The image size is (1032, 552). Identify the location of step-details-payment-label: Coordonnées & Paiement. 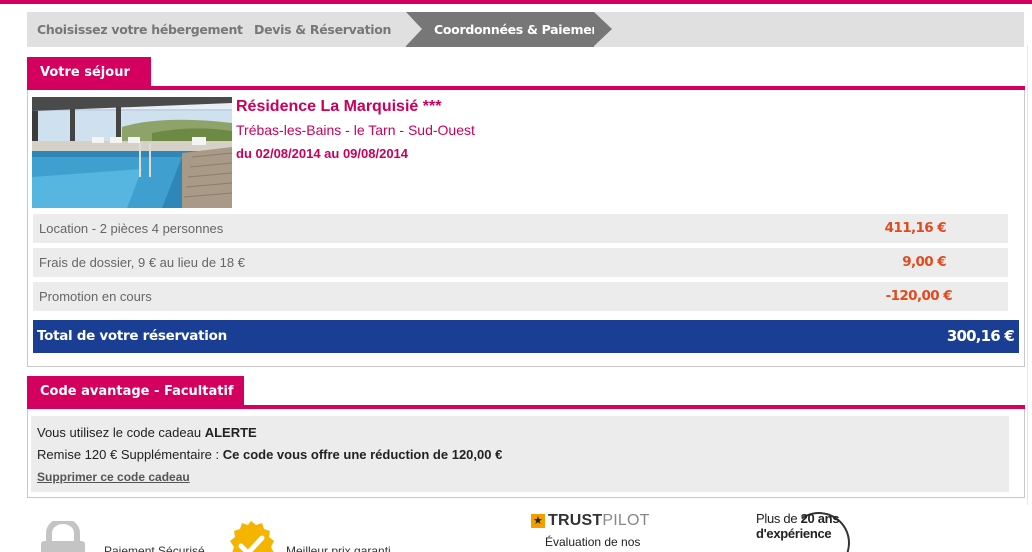
(520, 29).